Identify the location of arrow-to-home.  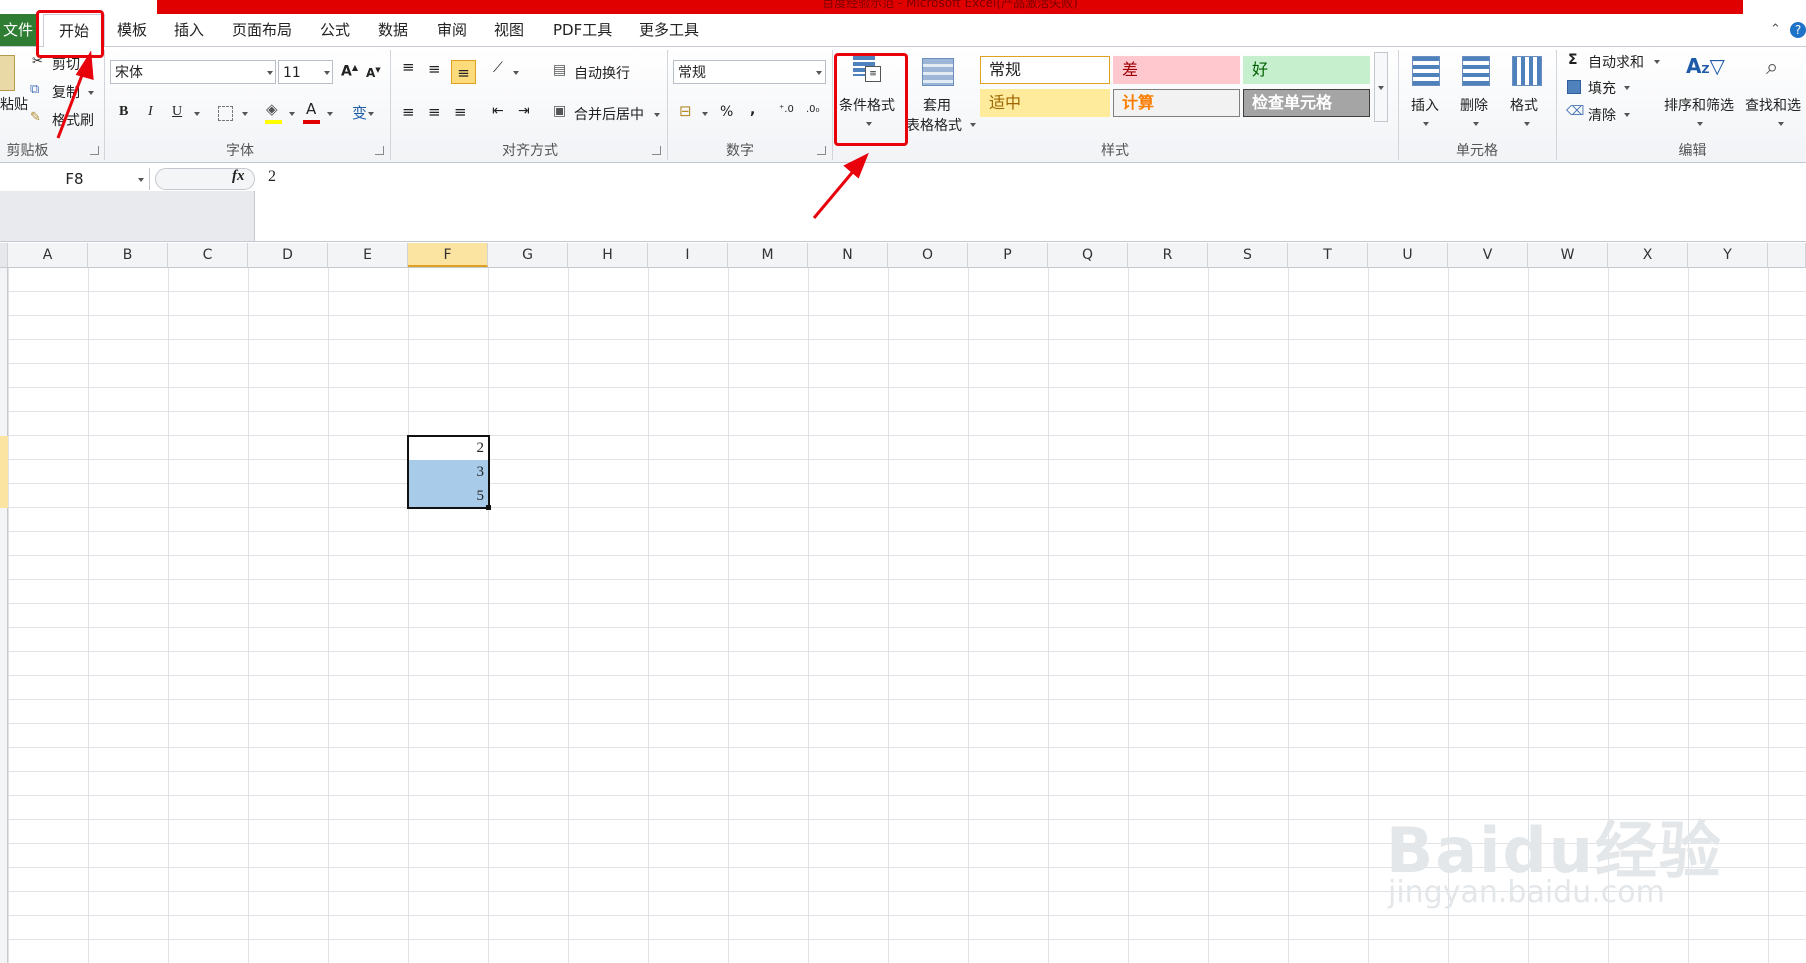
(71, 104).